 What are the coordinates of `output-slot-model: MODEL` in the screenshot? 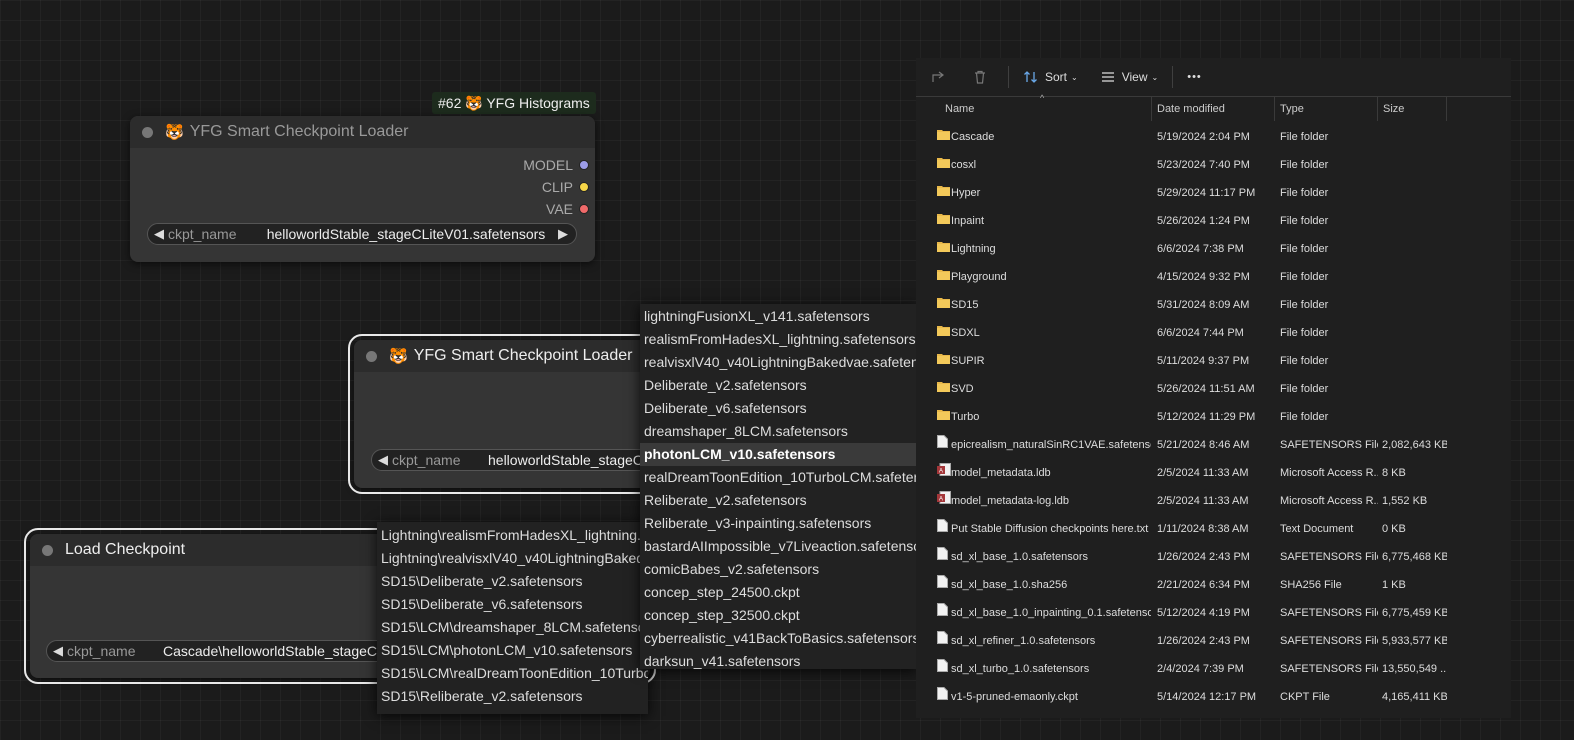 It's located at (556, 165).